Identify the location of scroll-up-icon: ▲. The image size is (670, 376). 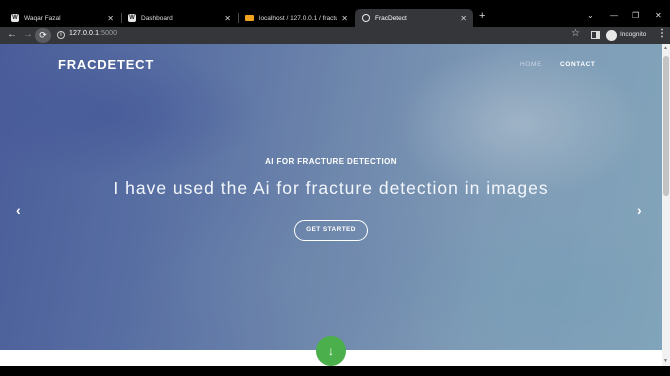
(665, 48).